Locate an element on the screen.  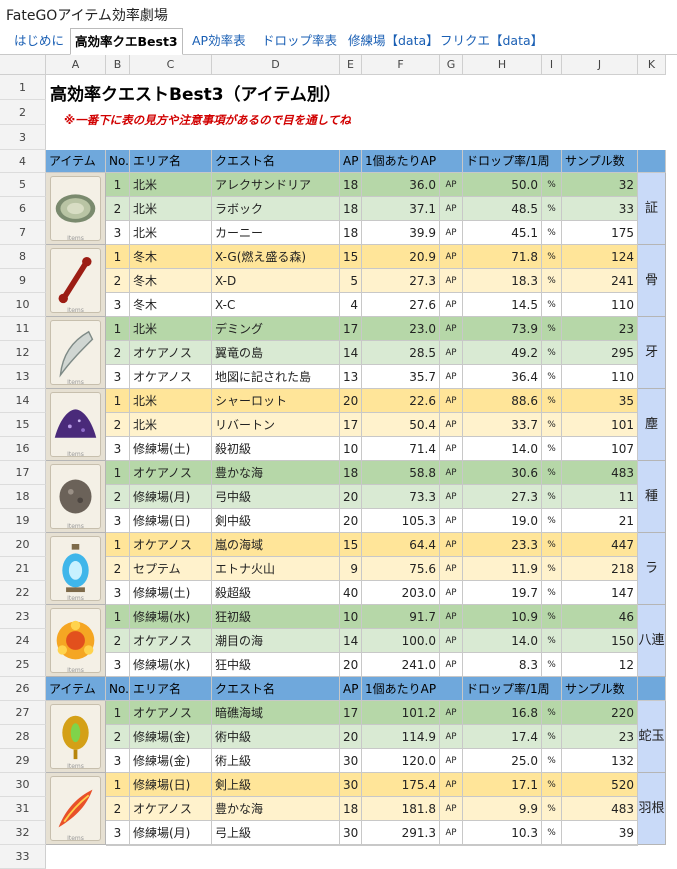
column-header-K: K is located at coordinates (652, 65).